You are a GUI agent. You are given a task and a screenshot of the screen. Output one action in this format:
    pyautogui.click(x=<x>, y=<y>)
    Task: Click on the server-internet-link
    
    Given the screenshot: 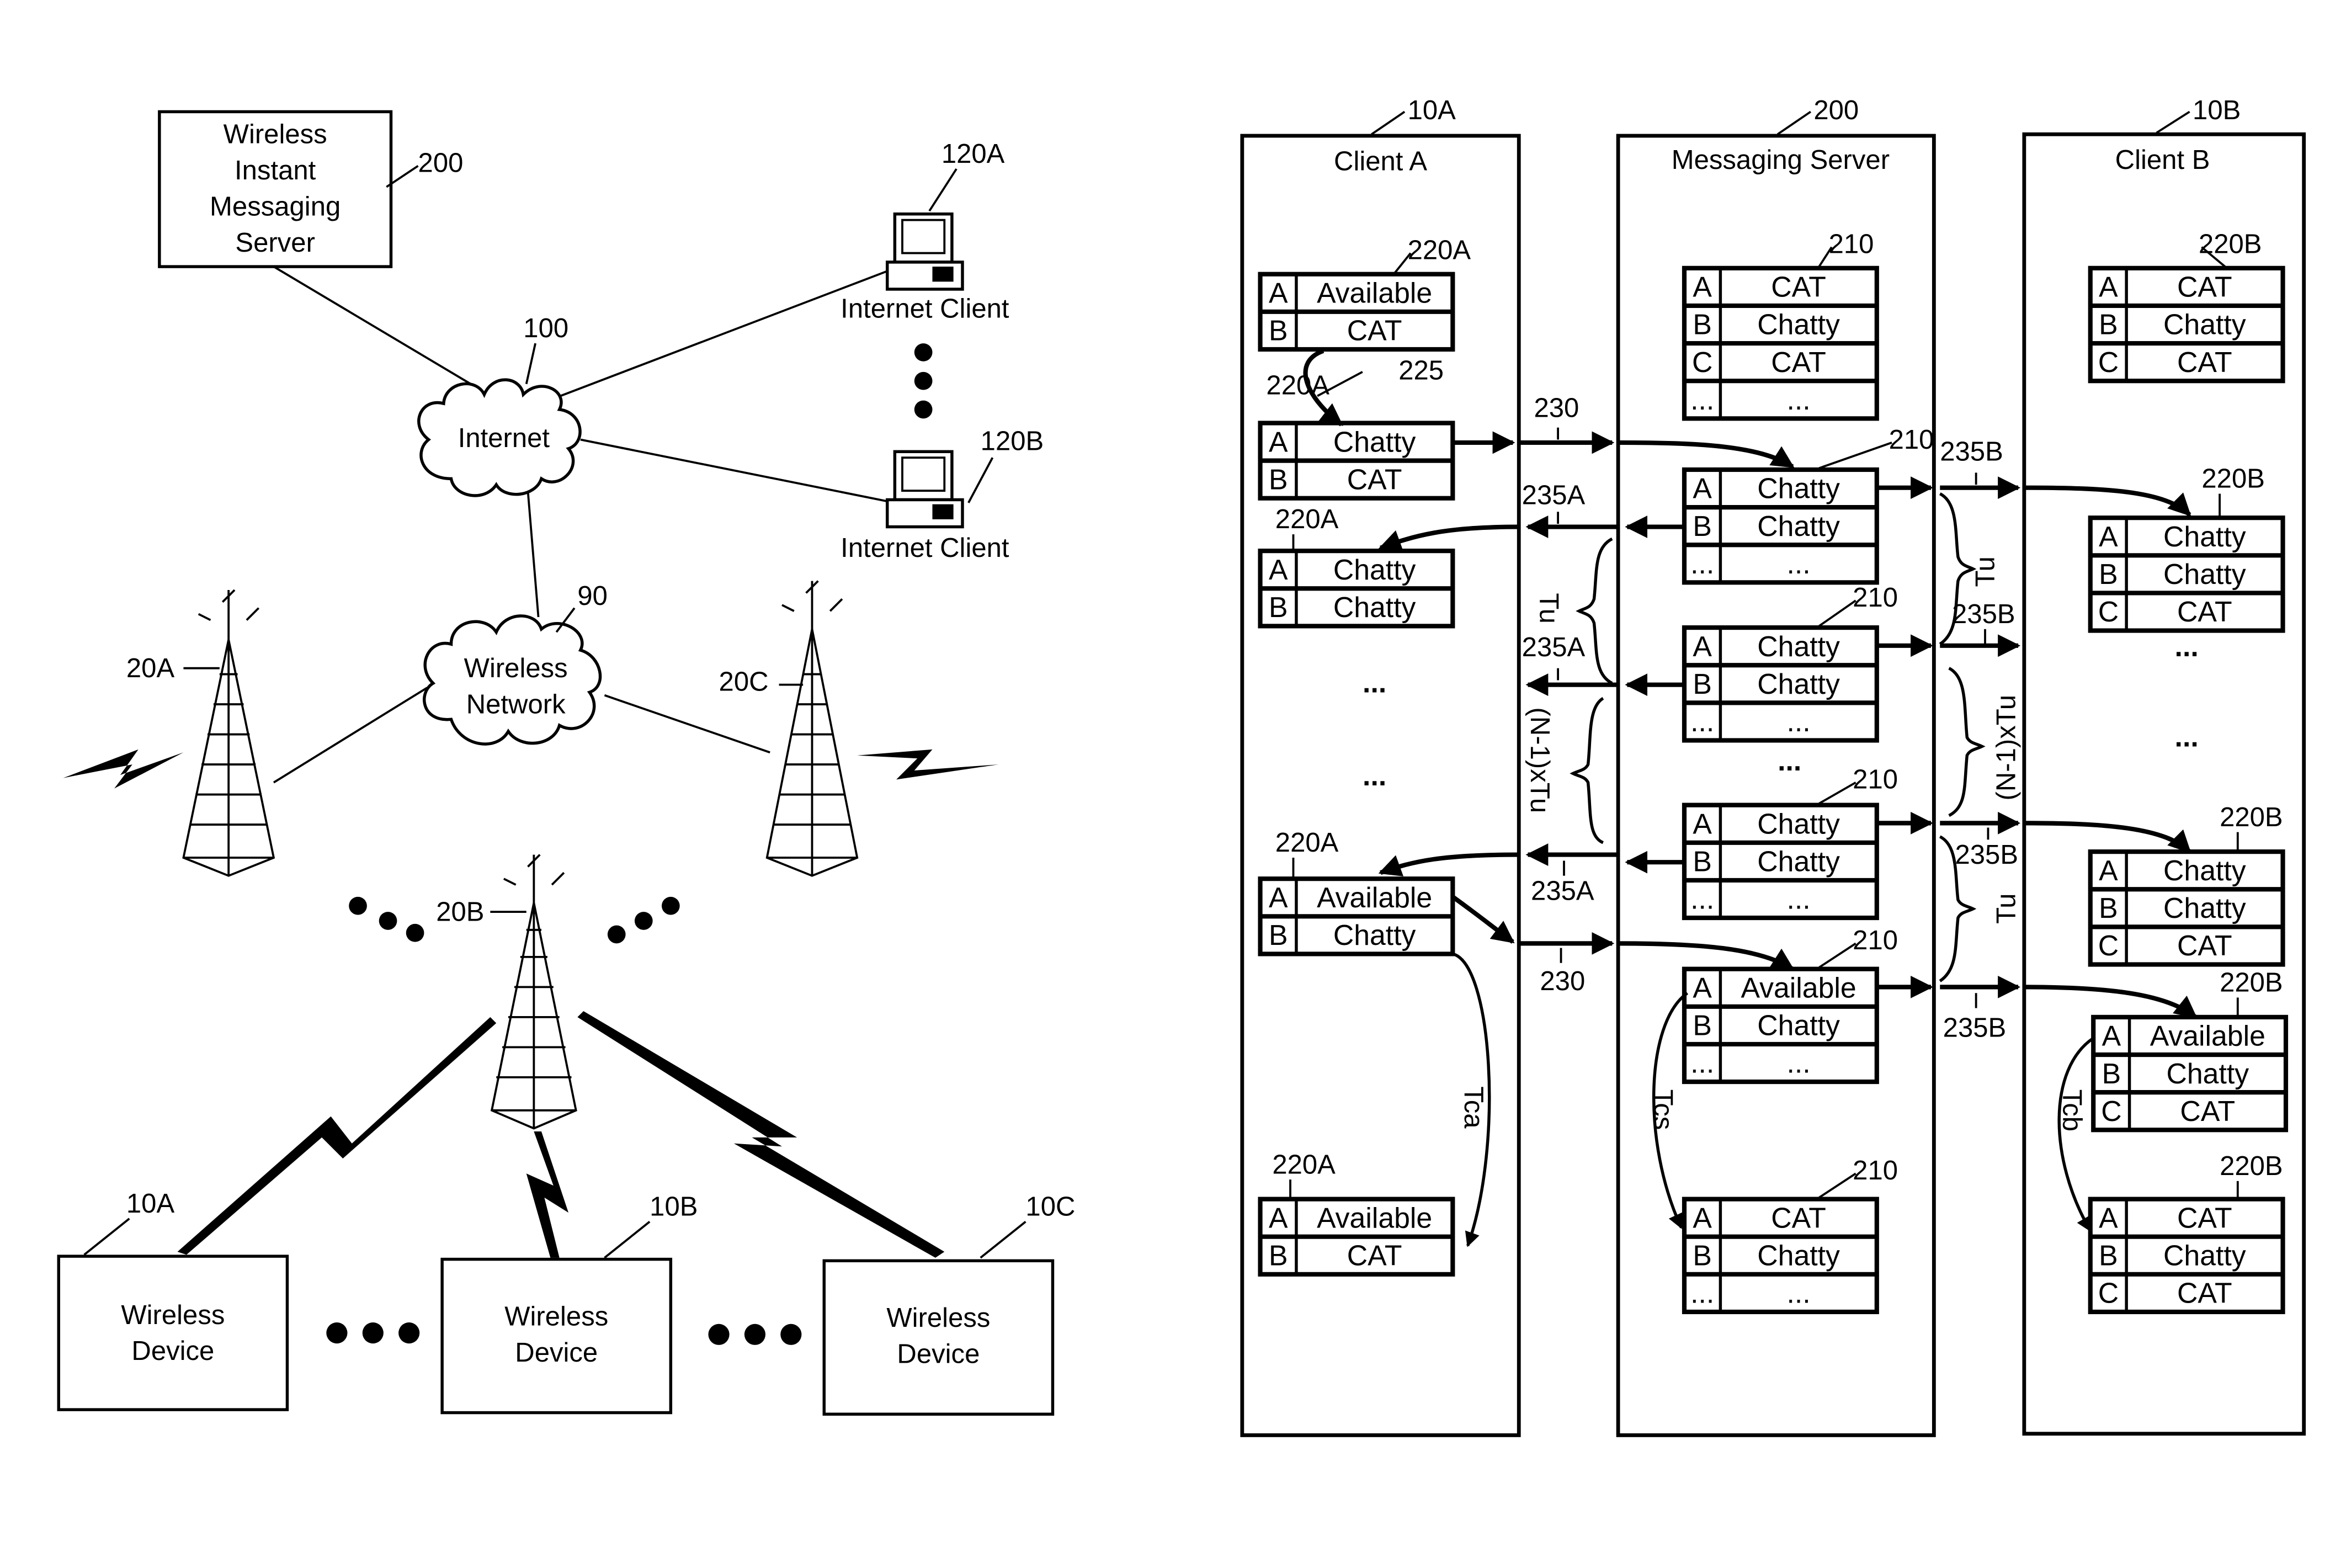 What is the action you would take?
    pyautogui.click(x=376, y=327)
    